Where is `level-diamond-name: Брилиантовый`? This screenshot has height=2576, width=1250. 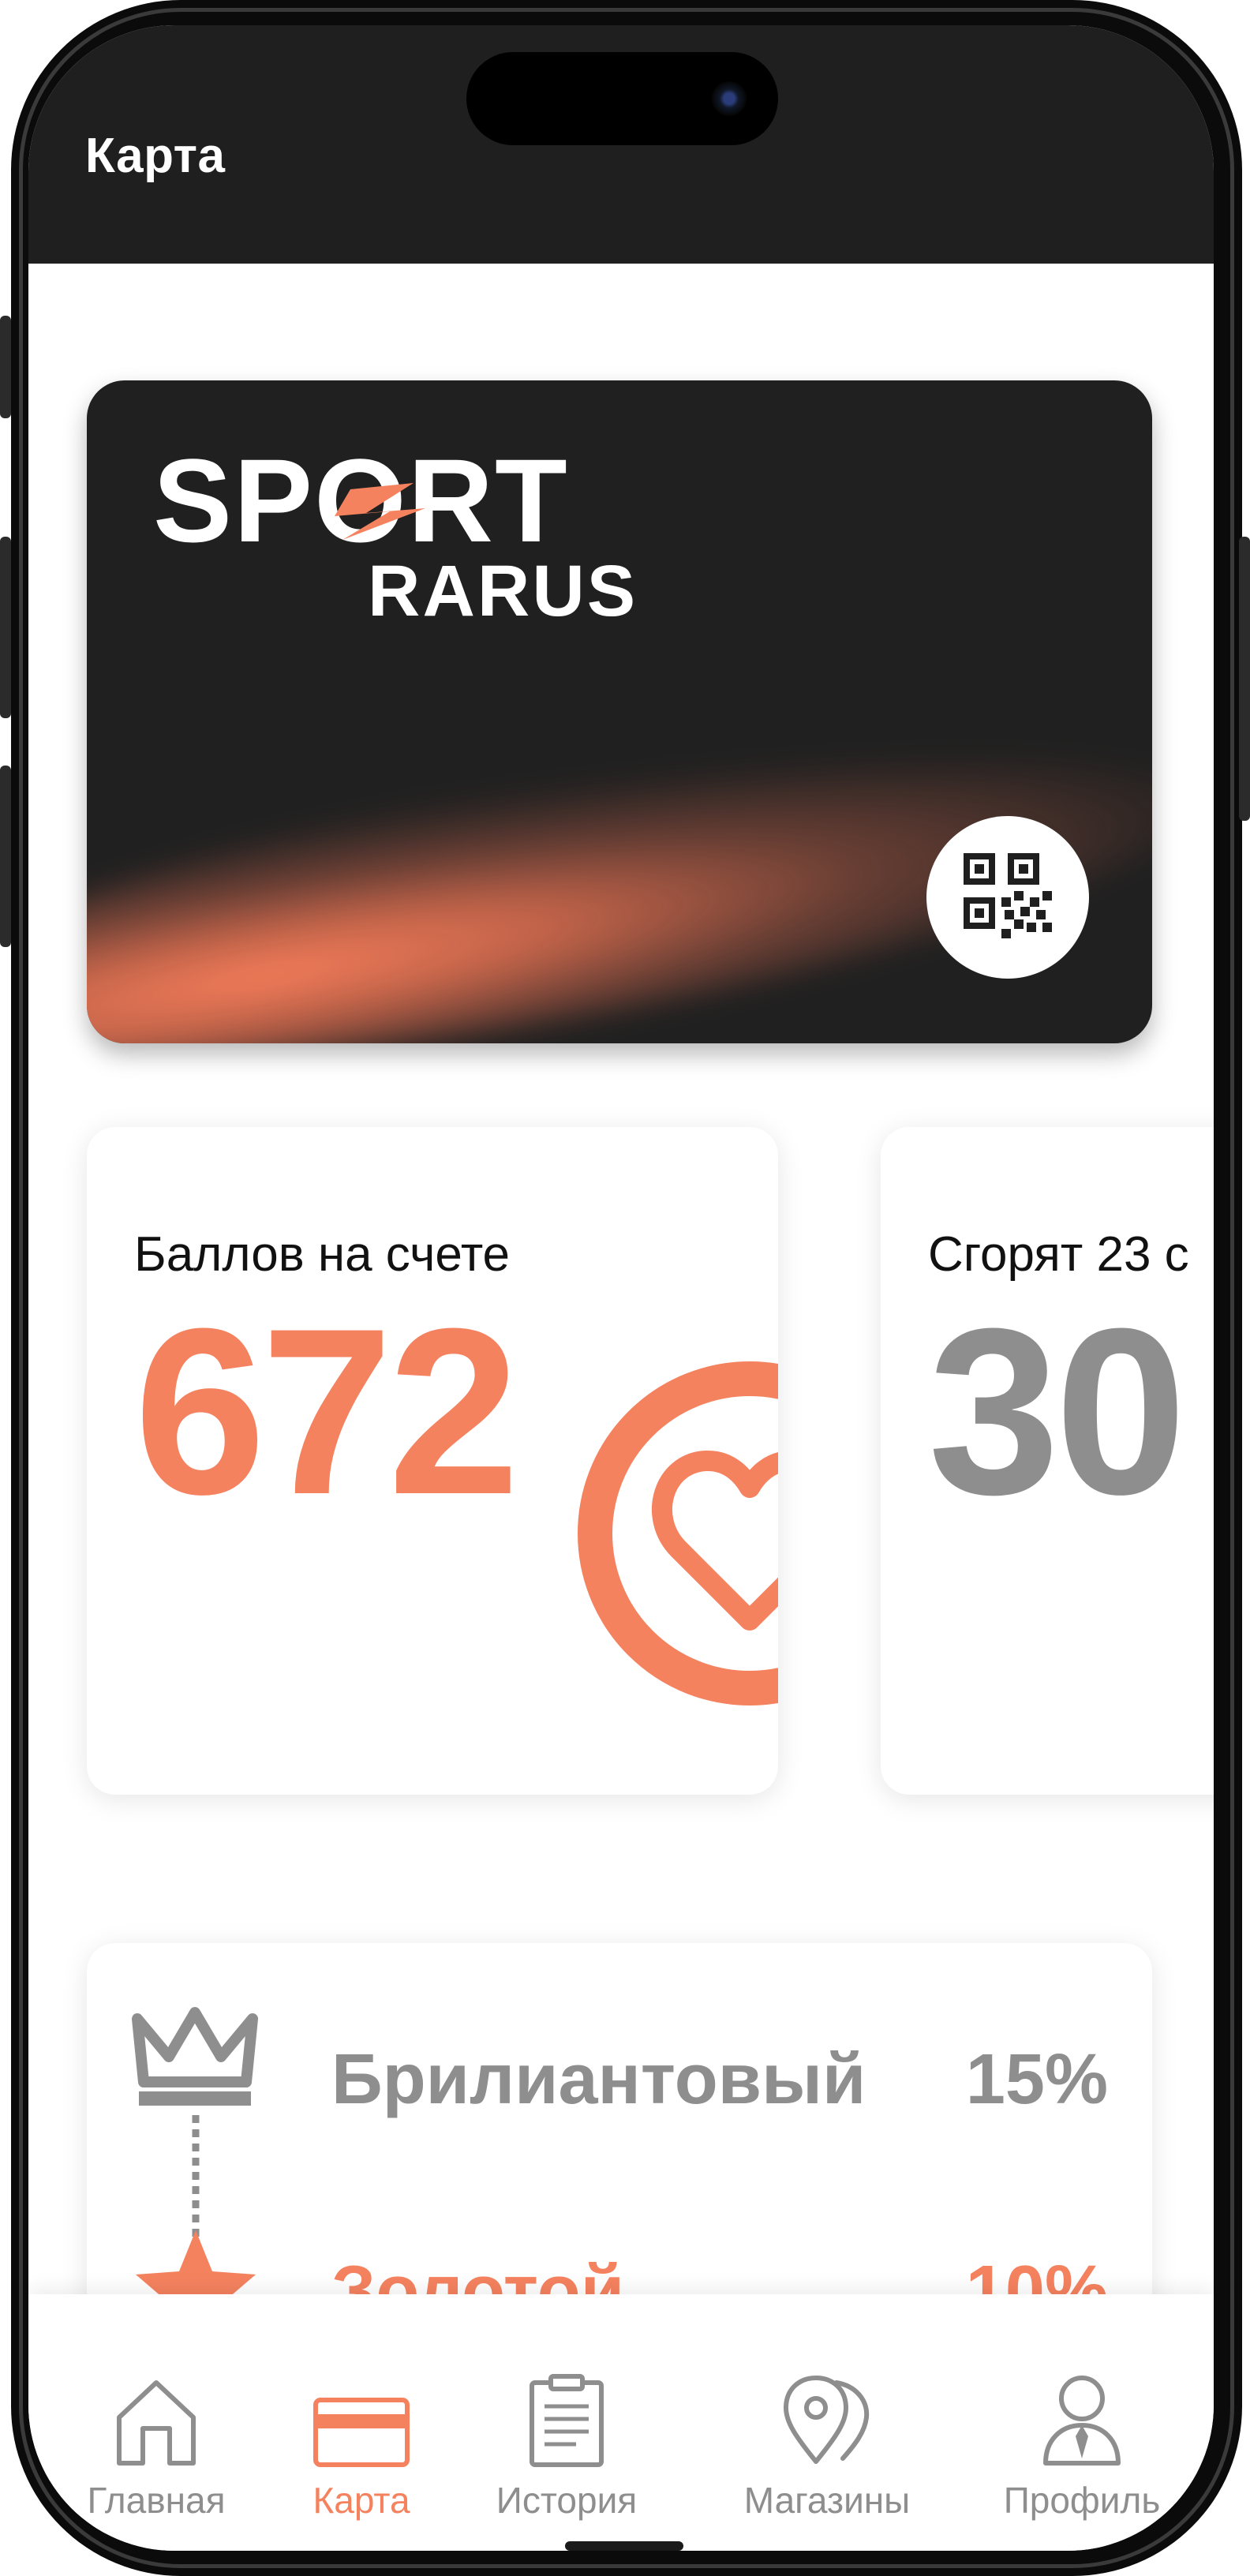 level-diamond-name: Брилиантовый is located at coordinates (598, 2079).